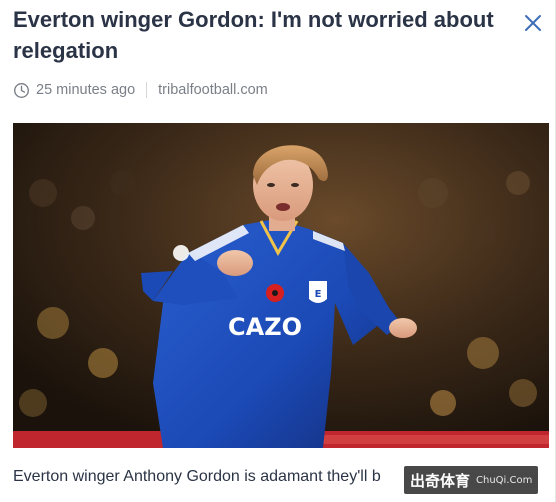 The image size is (556, 502). What do you see at coordinates (440, 480) in the screenshot?
I see `watermark-brand: 出奇体育` at bounding box center [440, 480].